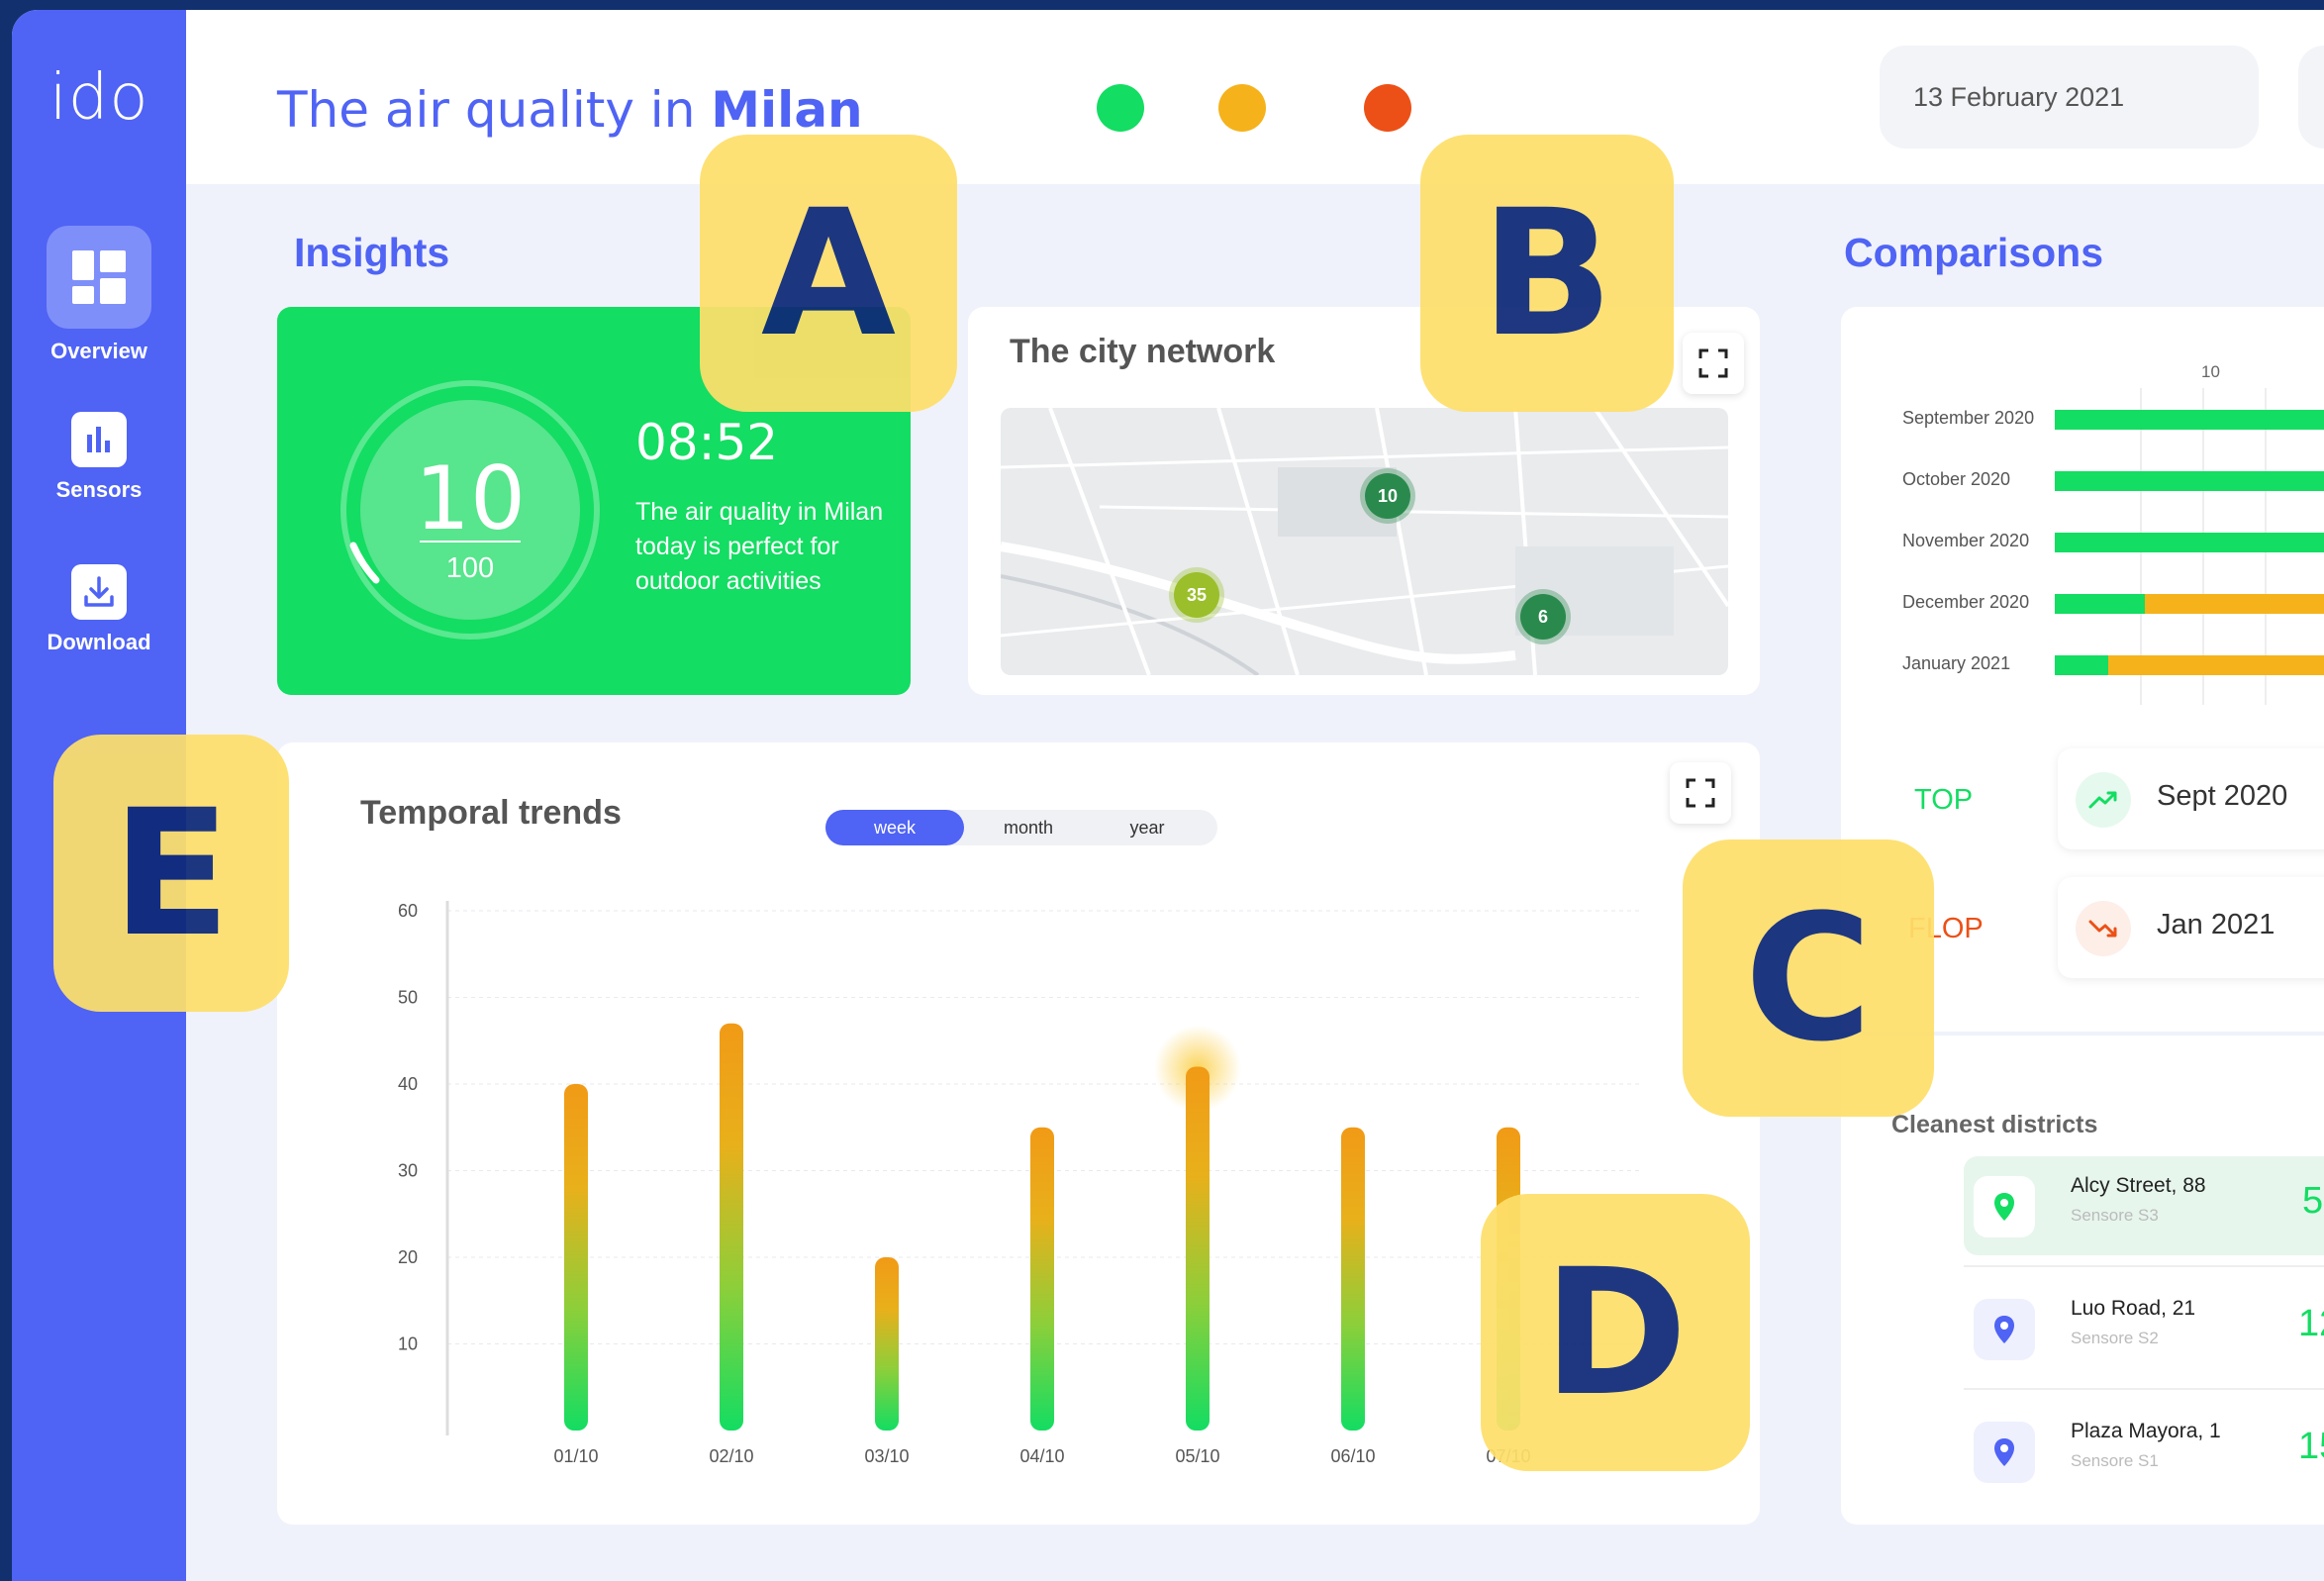  I want to click on x-tick-label: 04/10, so click(1042, 1456).